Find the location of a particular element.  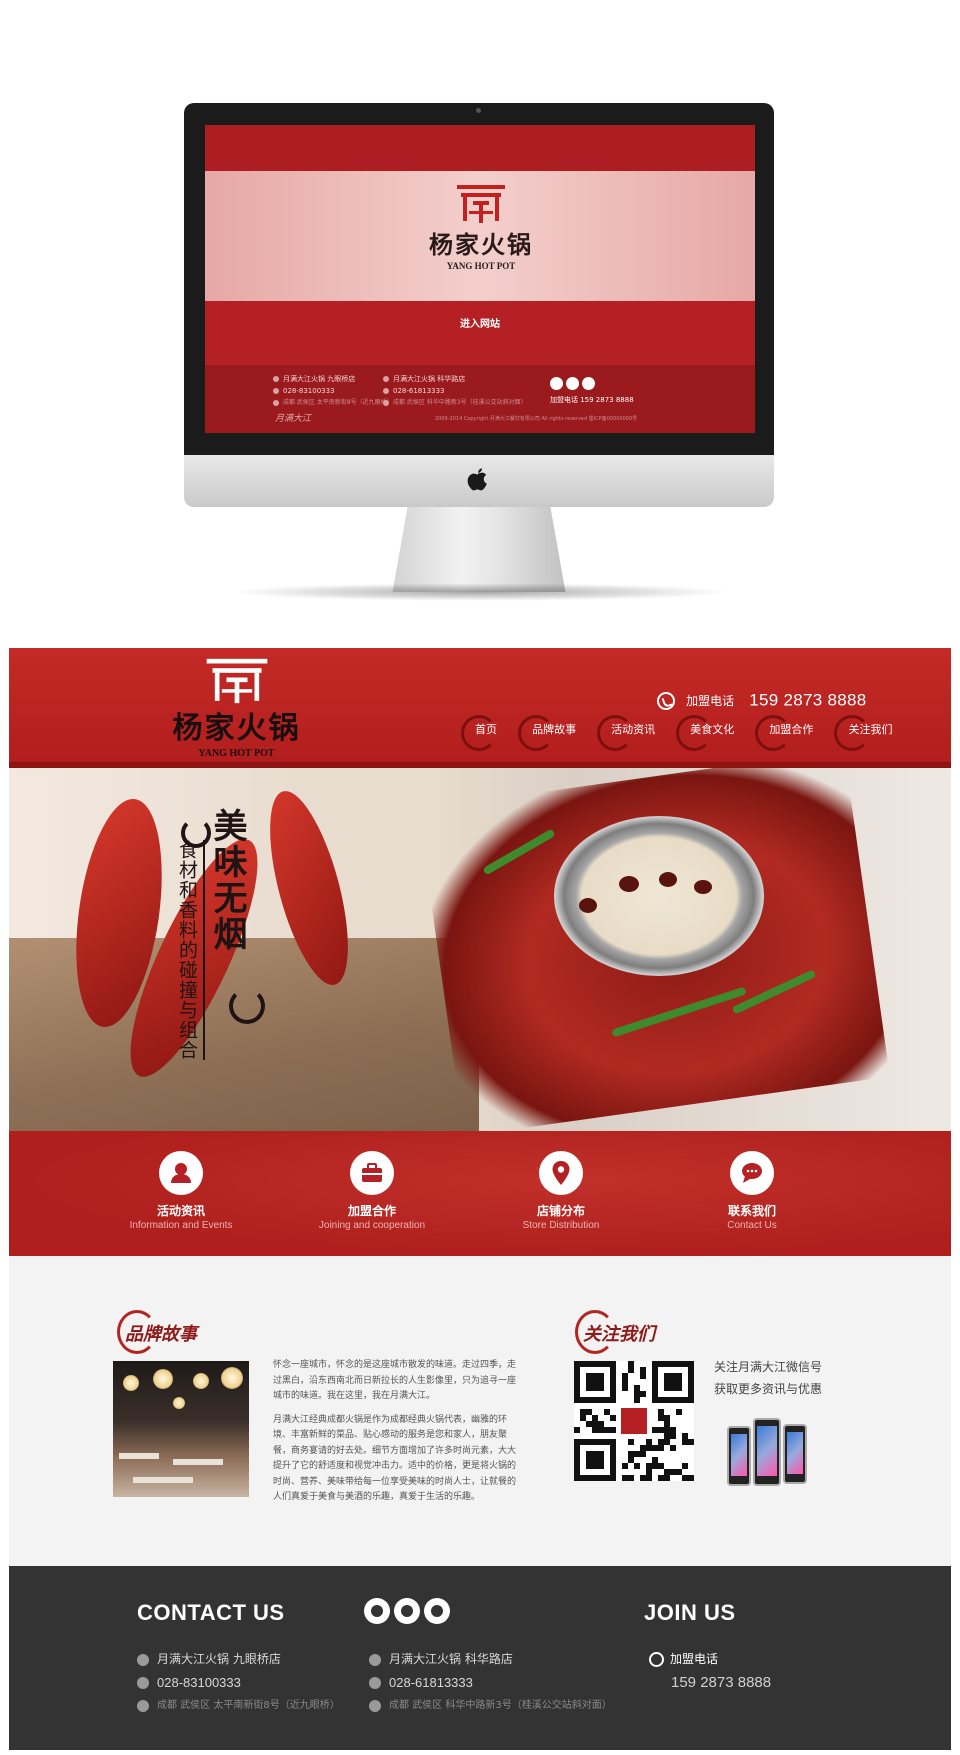

nav-food-culture: 美食文化 is located at coordinates (710, 732).